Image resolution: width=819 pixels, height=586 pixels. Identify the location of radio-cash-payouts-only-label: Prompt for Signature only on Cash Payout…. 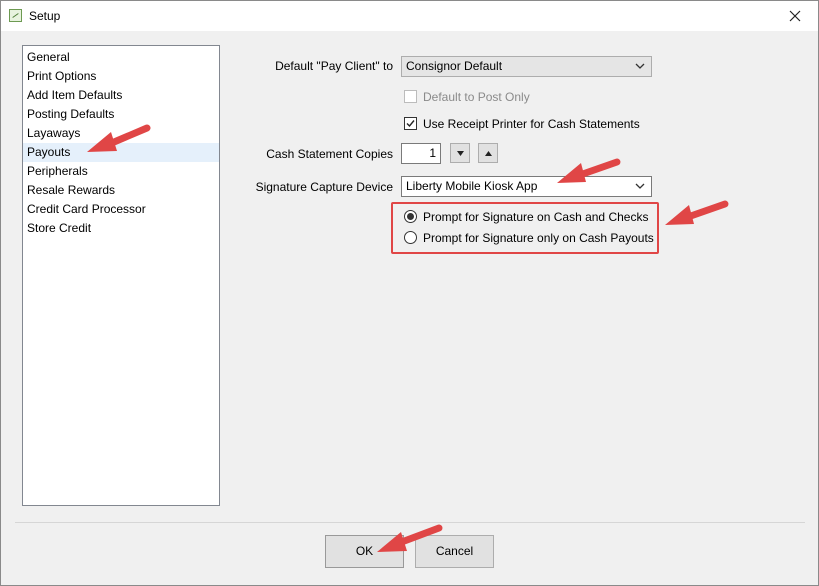
(538, 238).